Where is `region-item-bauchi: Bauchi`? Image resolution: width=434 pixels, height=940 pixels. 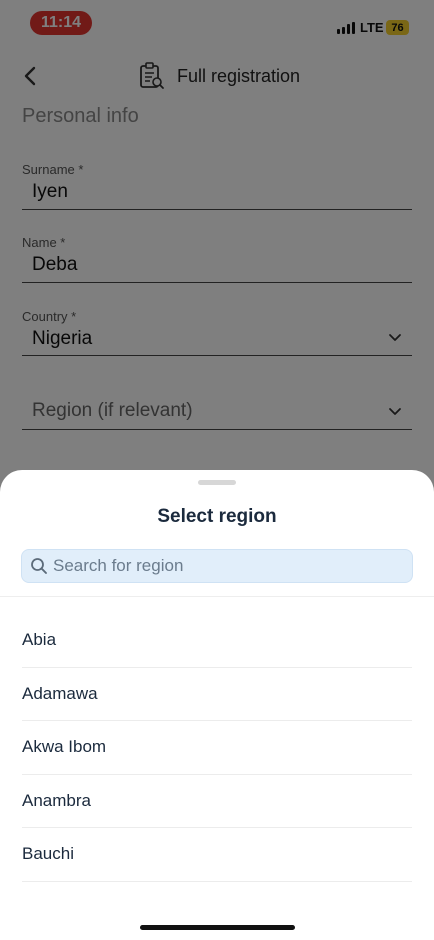 region-item-bauchi: Bauchi is located at coordinates (217, 855).